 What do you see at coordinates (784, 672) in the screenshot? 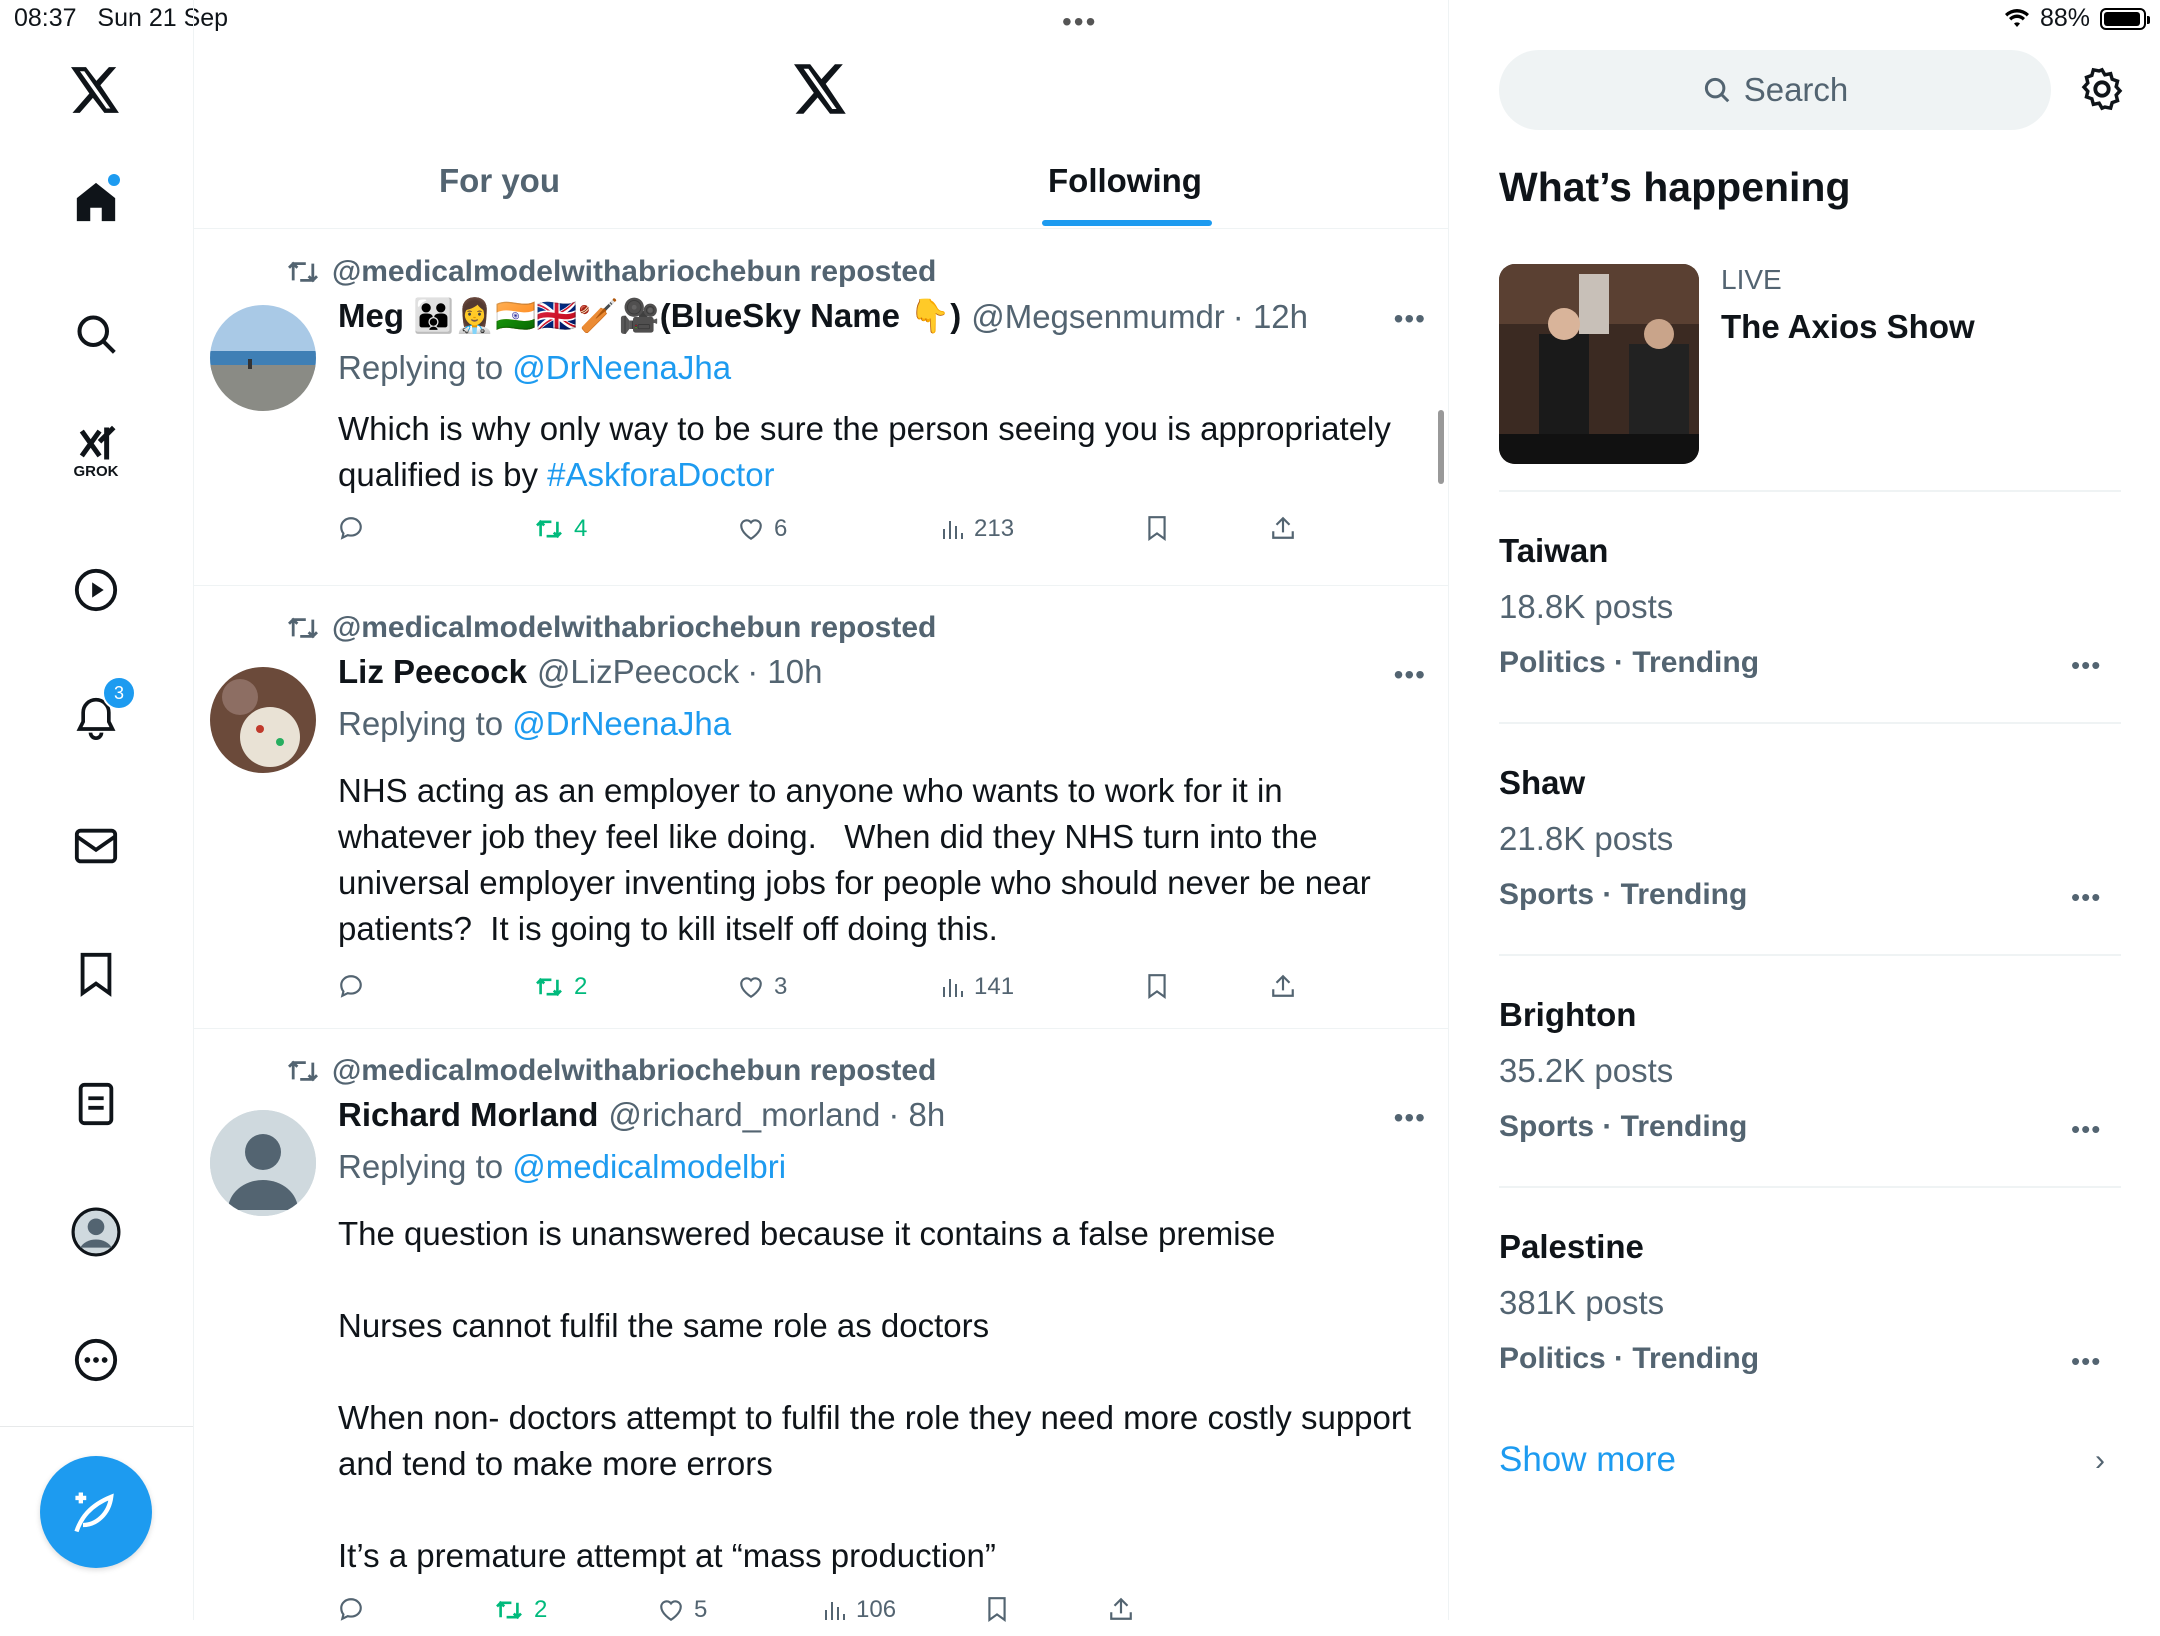
I see `post-time: · 10h` at bounding box center [784, 672].